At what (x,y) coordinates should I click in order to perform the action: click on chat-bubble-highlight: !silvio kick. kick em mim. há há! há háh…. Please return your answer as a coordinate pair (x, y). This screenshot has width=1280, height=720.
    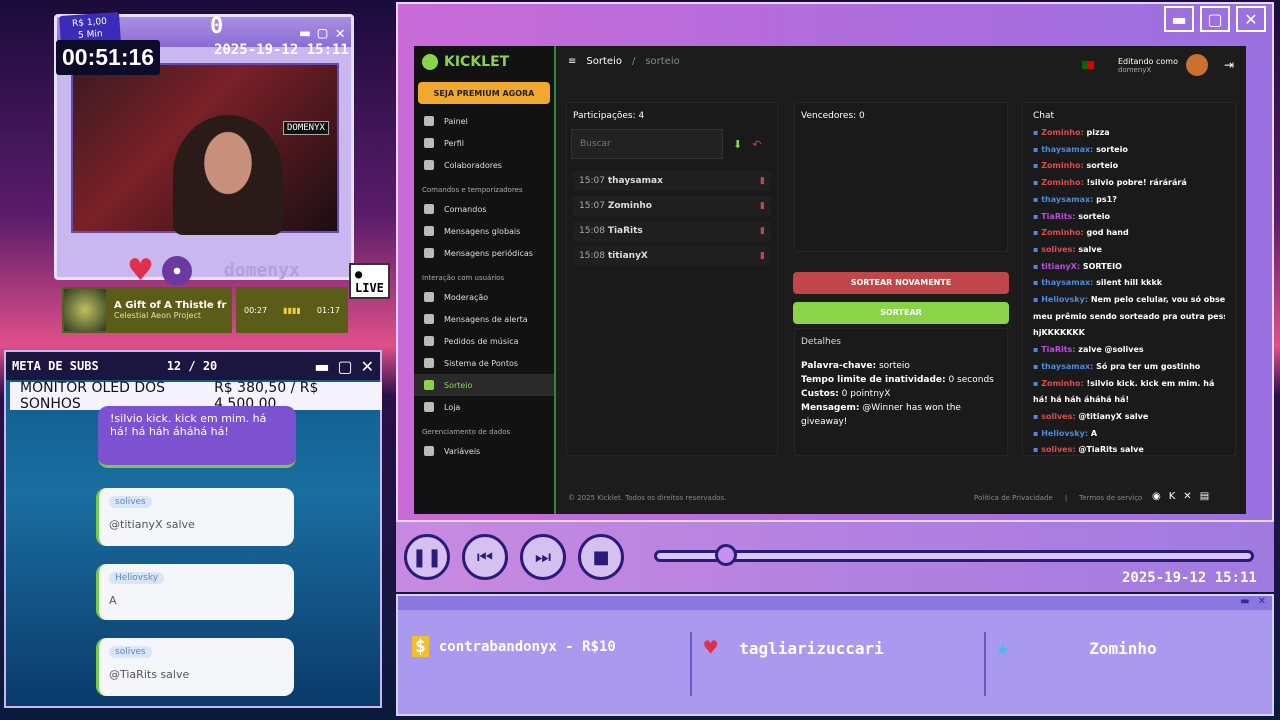
    Looking at the image, I should click on (197, 437).